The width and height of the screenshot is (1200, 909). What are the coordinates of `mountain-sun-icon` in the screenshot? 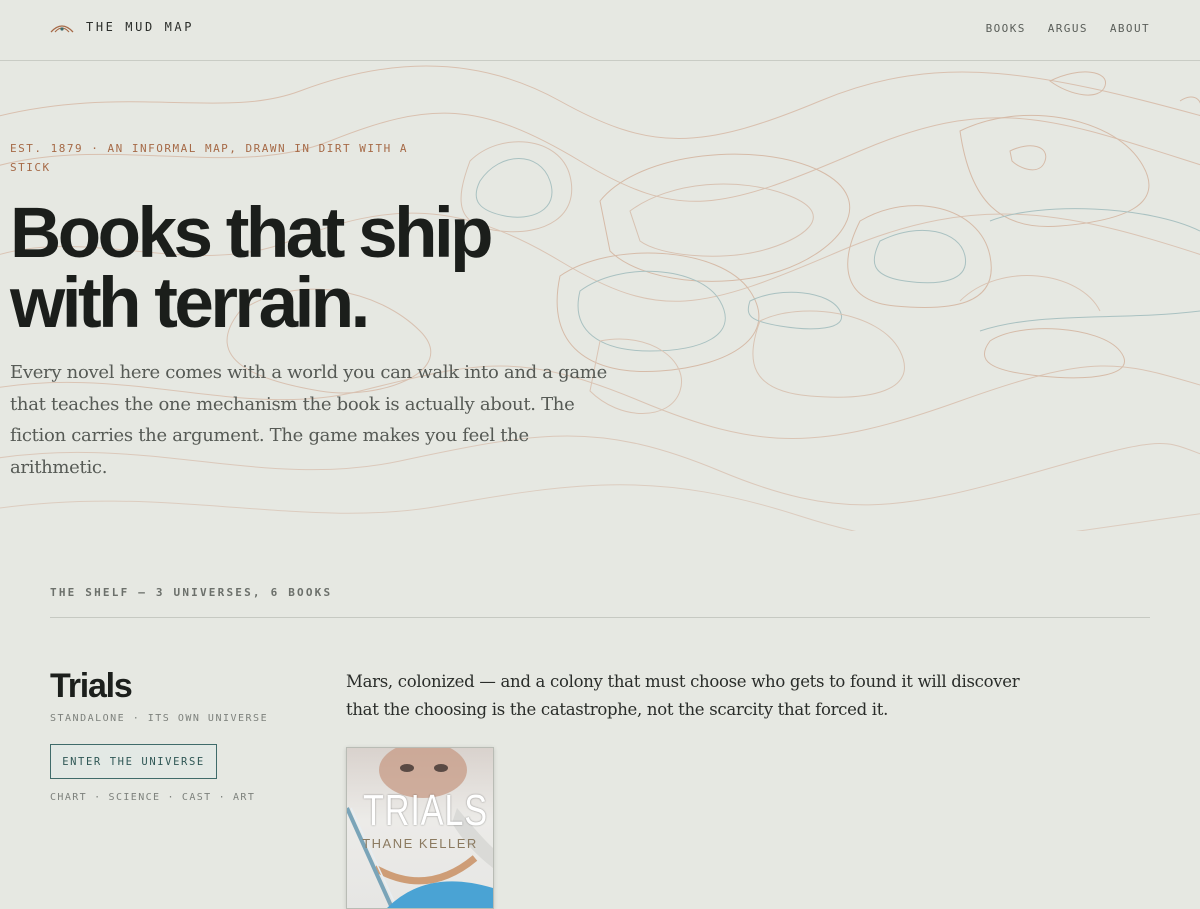 It's located at (62, 29).